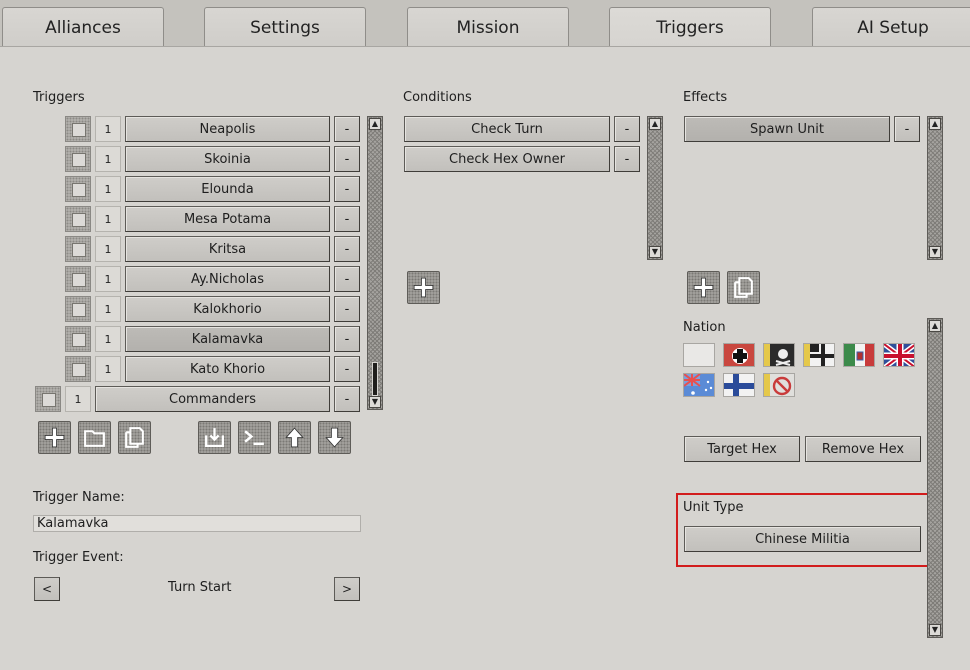  What do you see at coordinates (507, 159) in the screenshot?
I see `condition-check-hex-owner: Check Hex Owner` at bounding box center [507, 159].